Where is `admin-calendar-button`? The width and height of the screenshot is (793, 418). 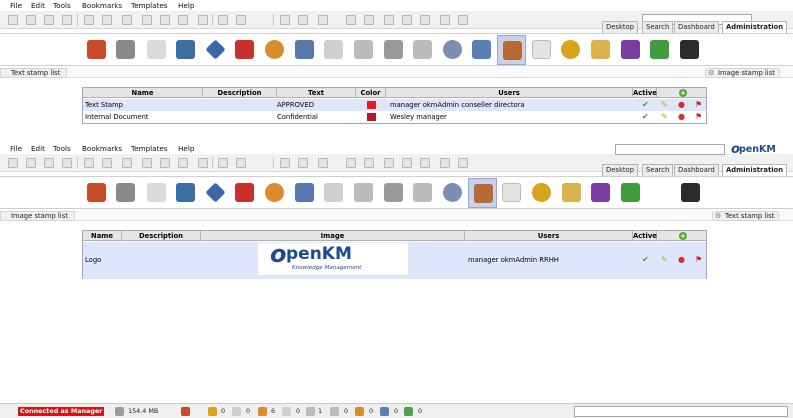
admin-calendar-button is located at coordinates (422, 193).